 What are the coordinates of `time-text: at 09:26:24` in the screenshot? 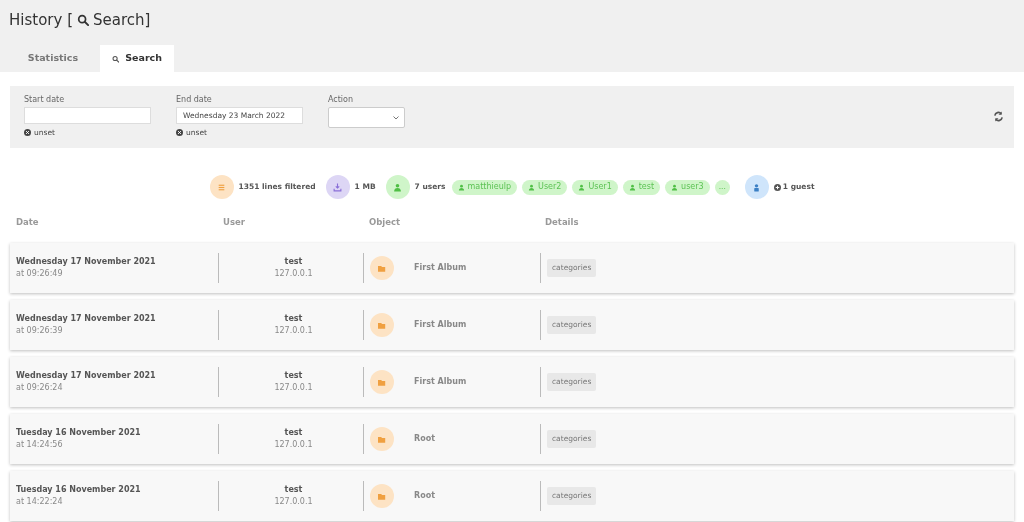 It's located at (40, 388).